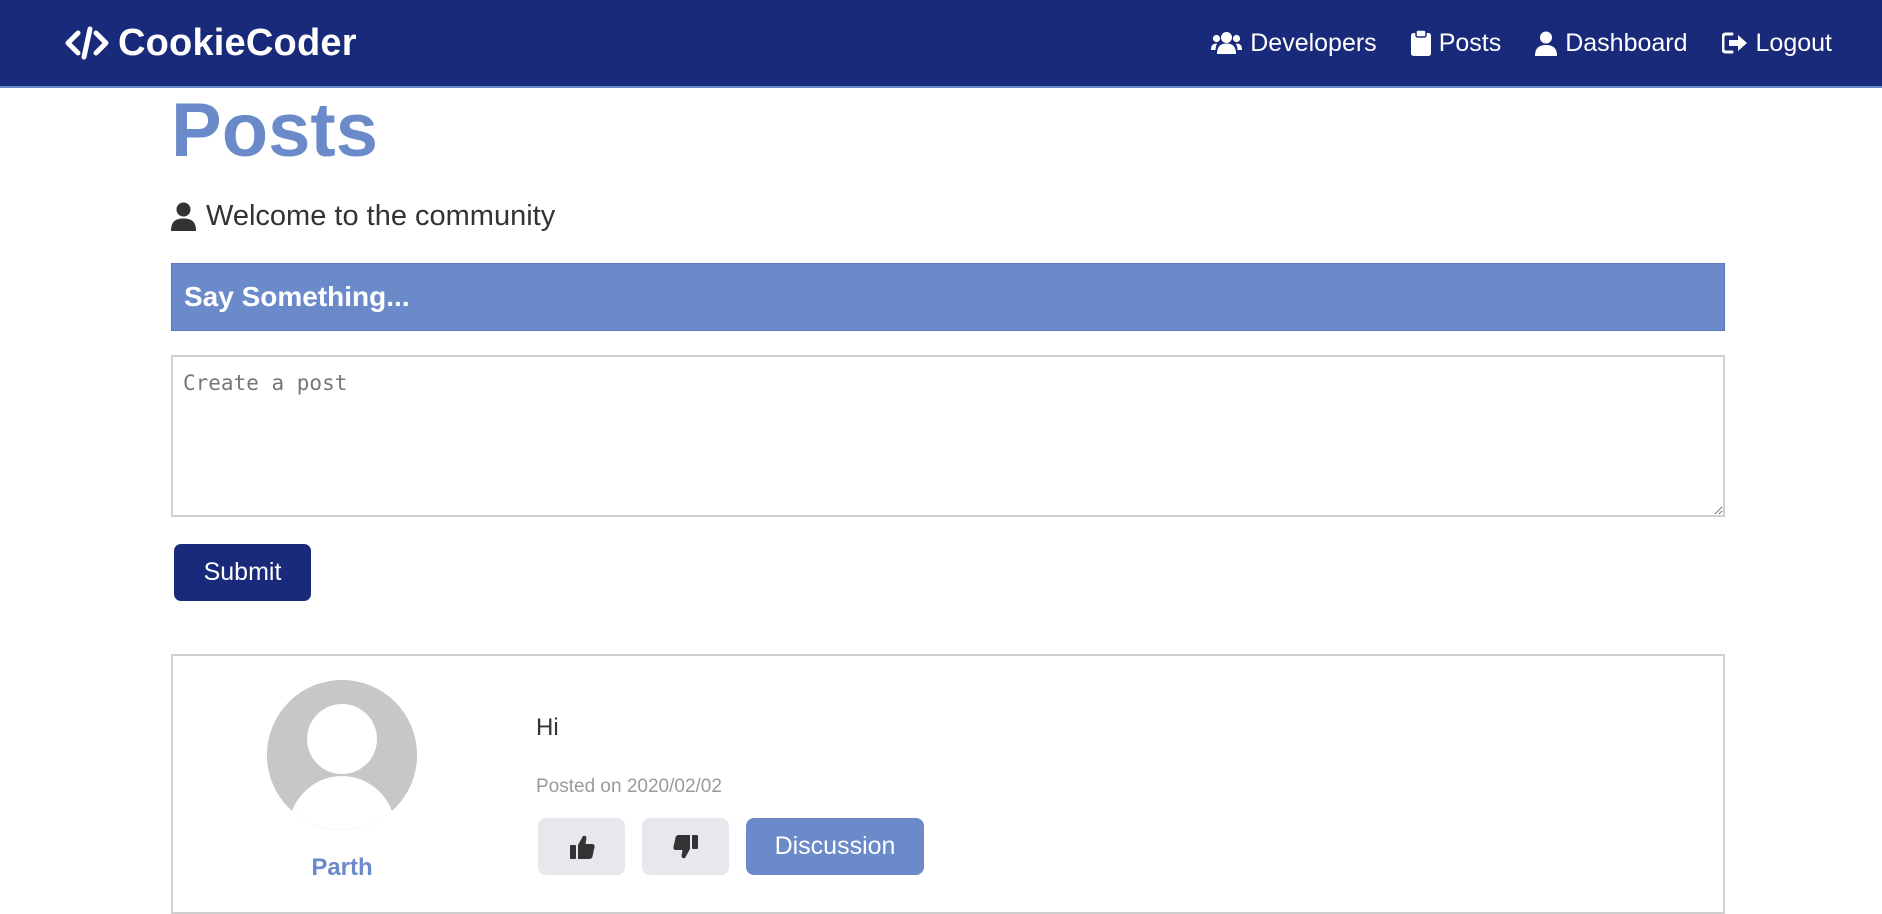 The height and width of the screenshot is (914, 1882). Describe the element at coordinates (1793, 42) in the screenshot. I see `nav-logout-label: Logout` at that location.